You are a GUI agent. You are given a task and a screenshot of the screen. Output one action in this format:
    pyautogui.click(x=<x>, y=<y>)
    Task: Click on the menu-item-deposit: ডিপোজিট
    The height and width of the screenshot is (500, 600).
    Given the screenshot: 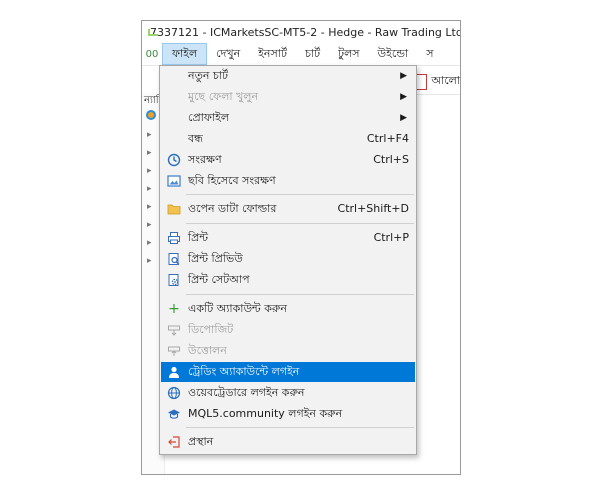 What is the action you would take?
    pyautogui.click(x=288, y=330)
    